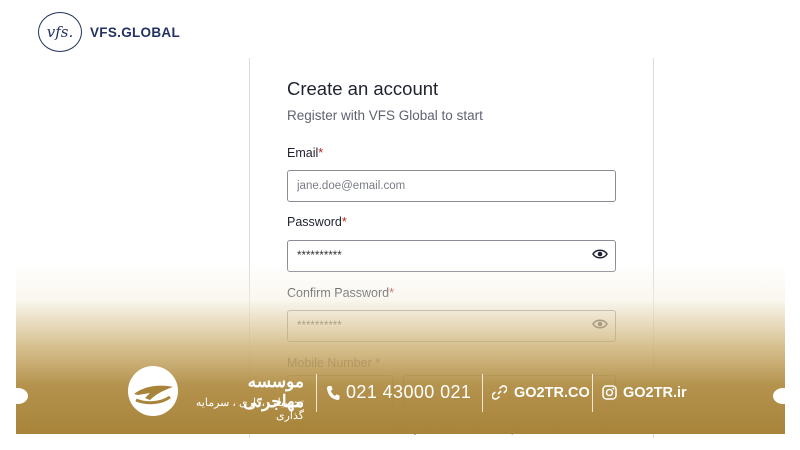  What do you see at coordinates (18, 396) in the screenshot?
I see `banner-notch-left` at bounding box center [18, 396].